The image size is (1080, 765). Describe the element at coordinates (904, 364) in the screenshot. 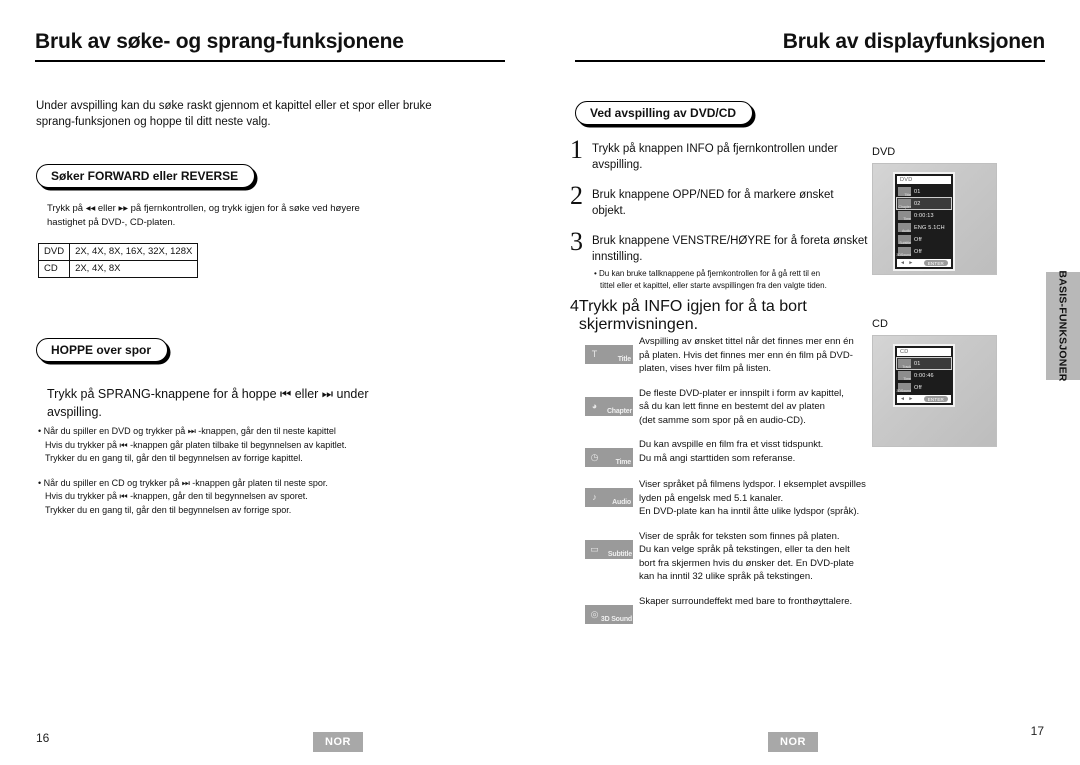

I see `track-icon: Track` at that location.